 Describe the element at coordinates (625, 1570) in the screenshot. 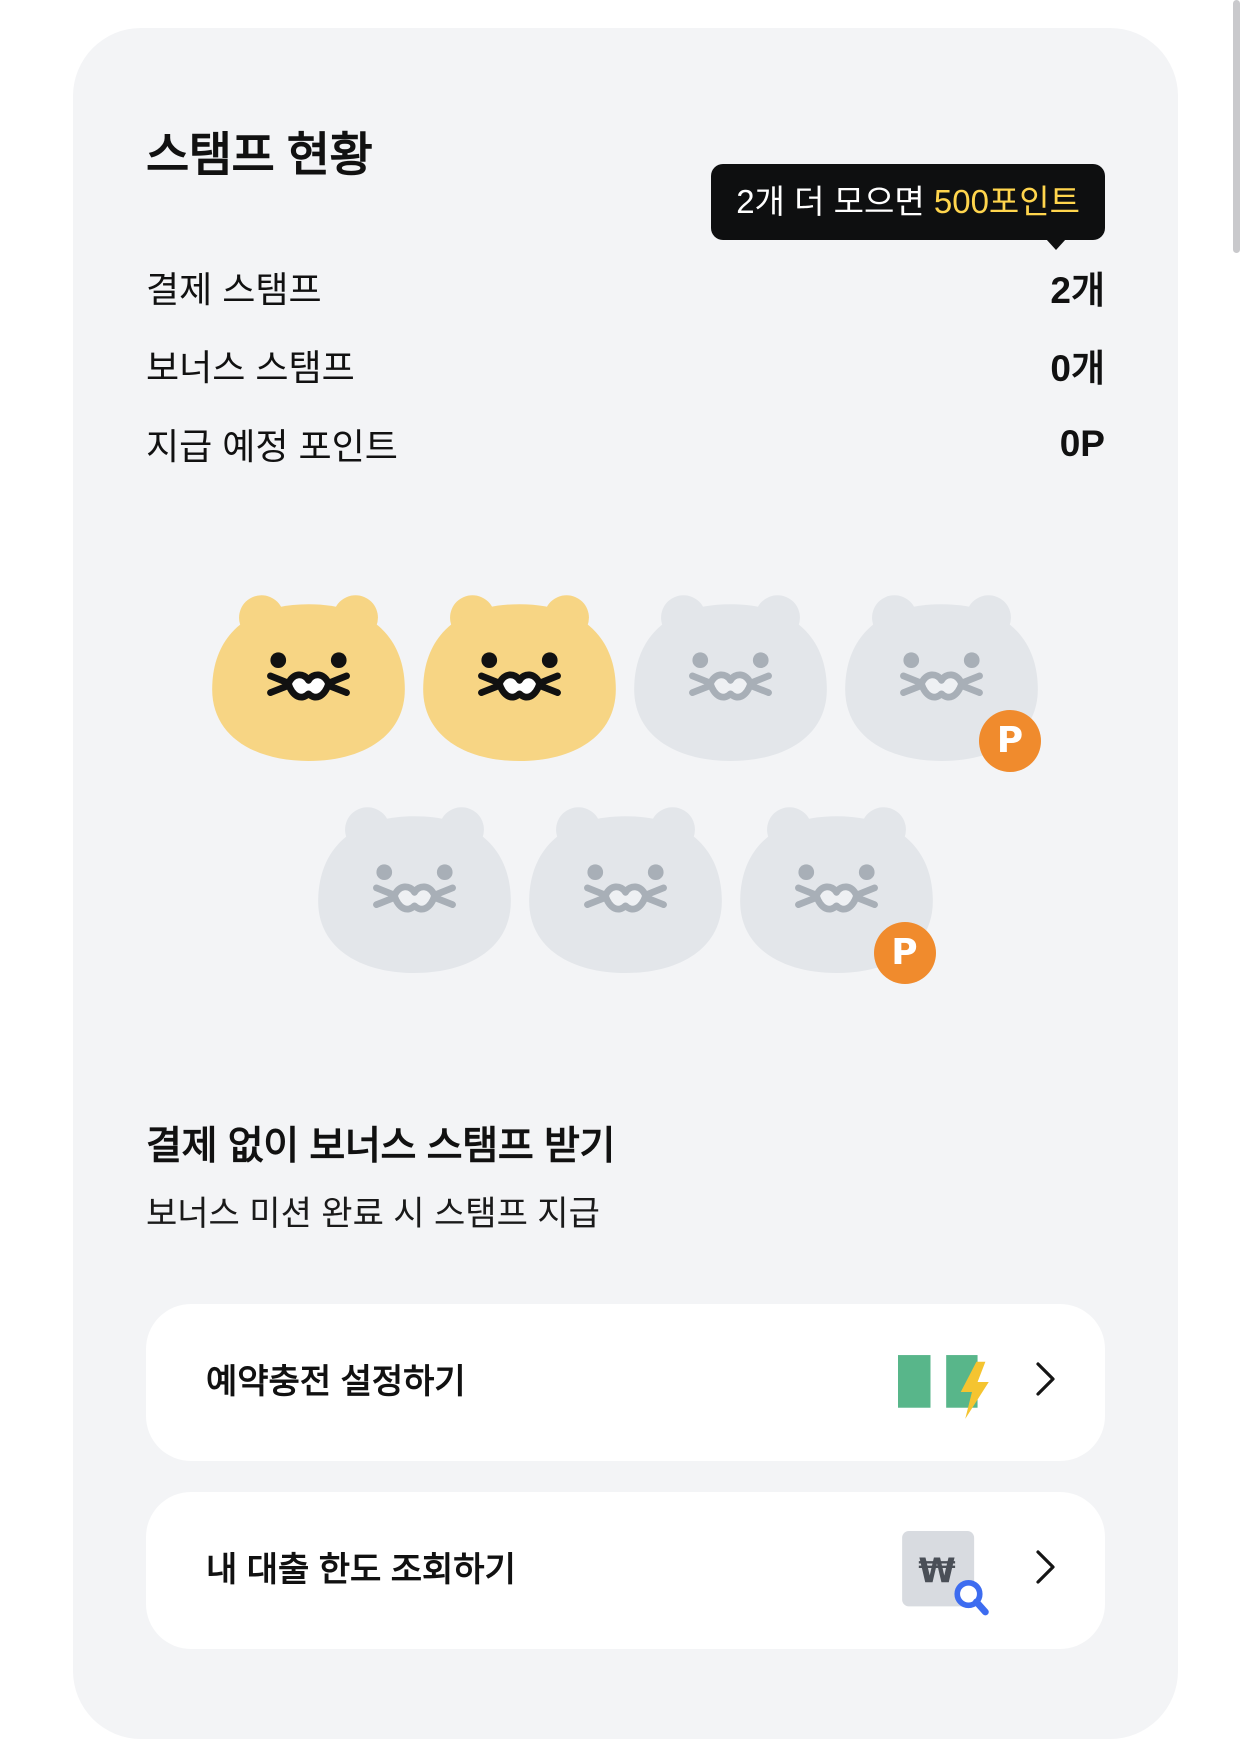

I see `loan-limit-button: 내 대출 한도 조회하기 ₩` at that location.